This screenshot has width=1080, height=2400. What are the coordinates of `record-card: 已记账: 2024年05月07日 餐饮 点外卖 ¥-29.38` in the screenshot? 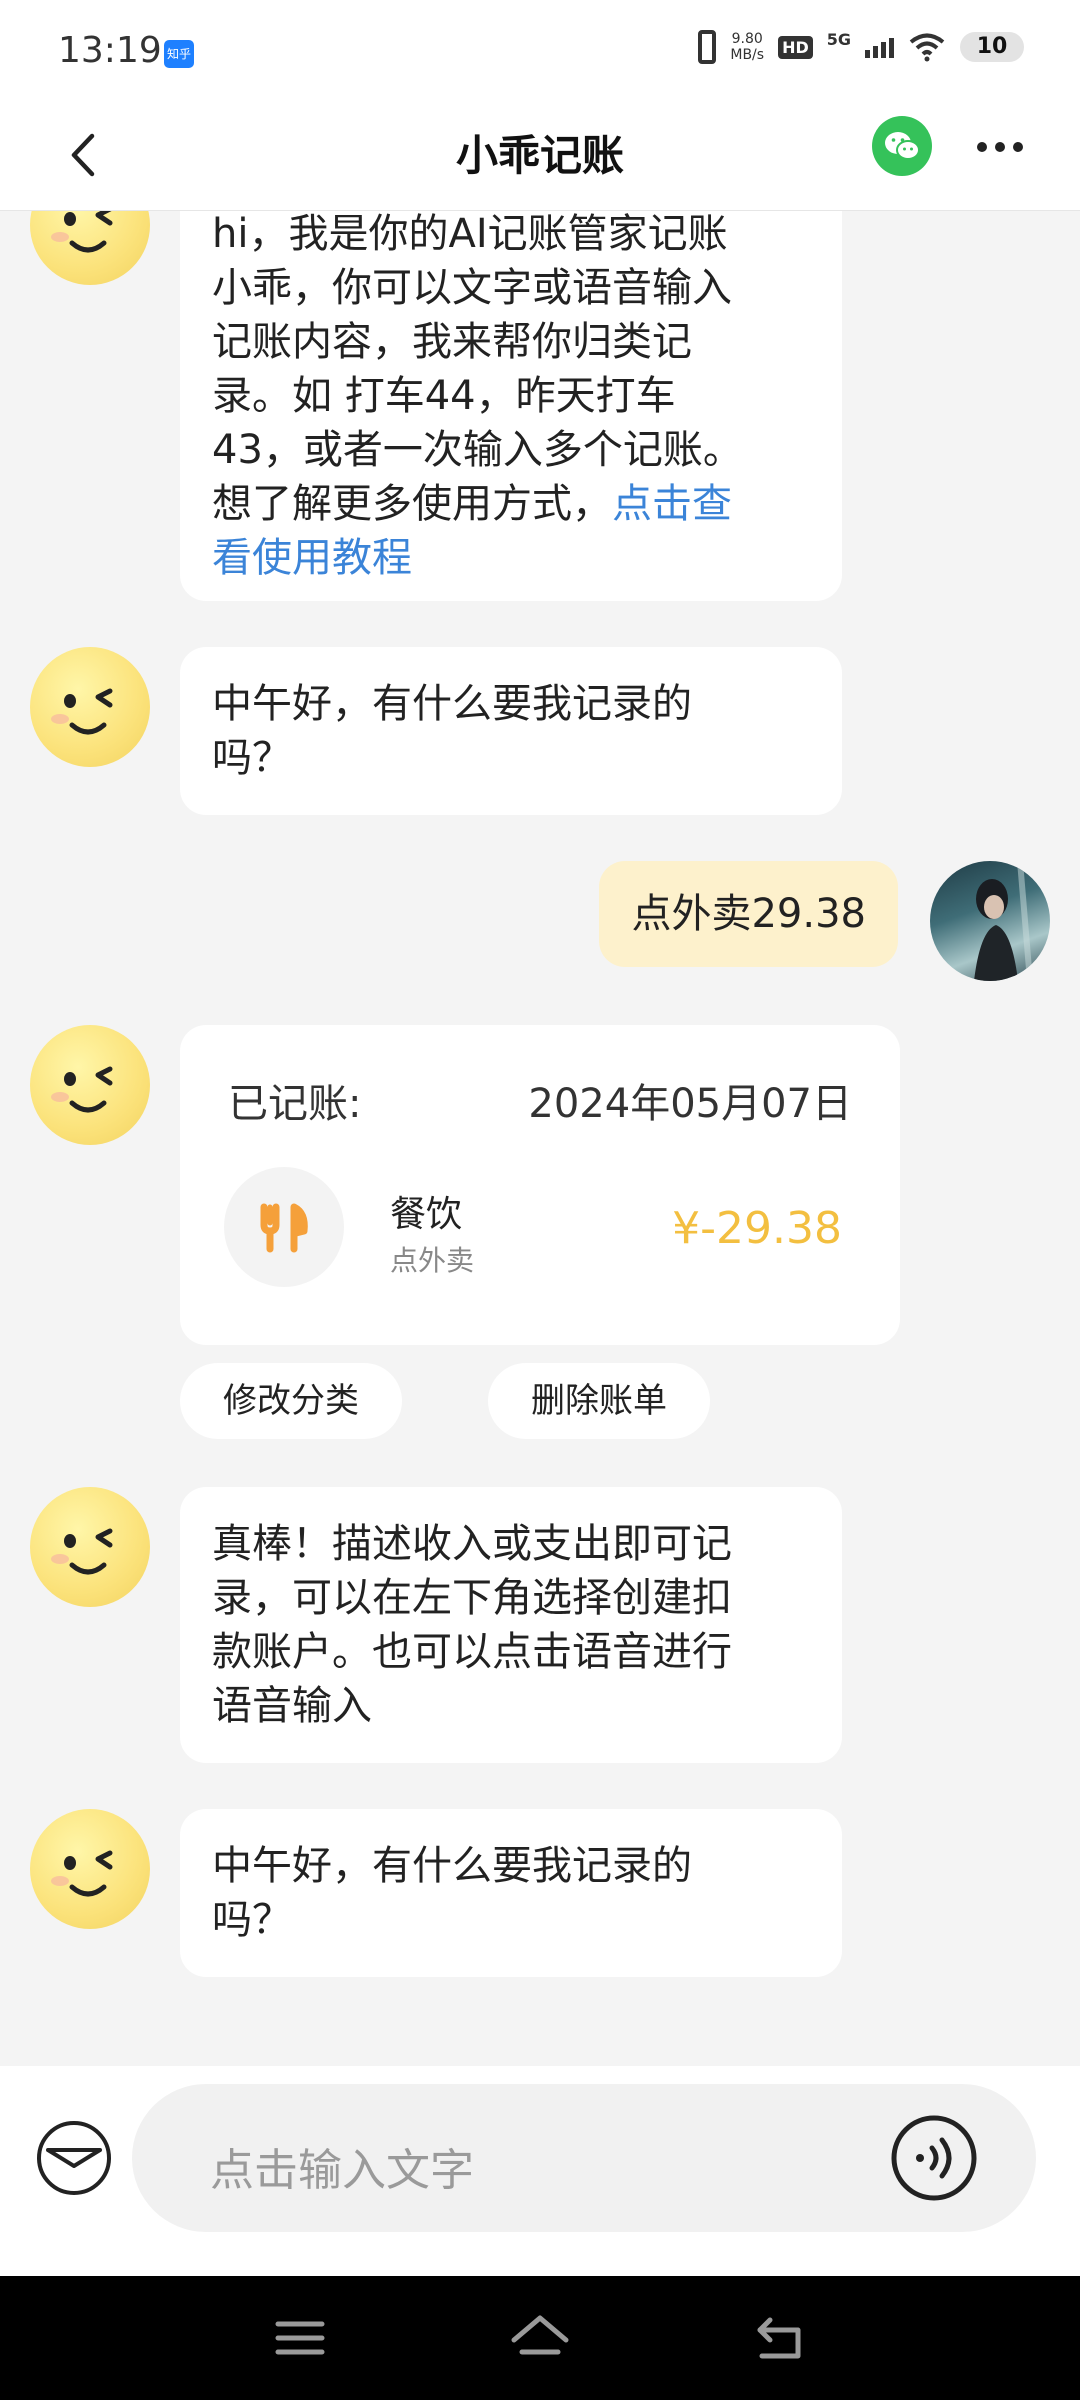 It's located at (540, 1185).